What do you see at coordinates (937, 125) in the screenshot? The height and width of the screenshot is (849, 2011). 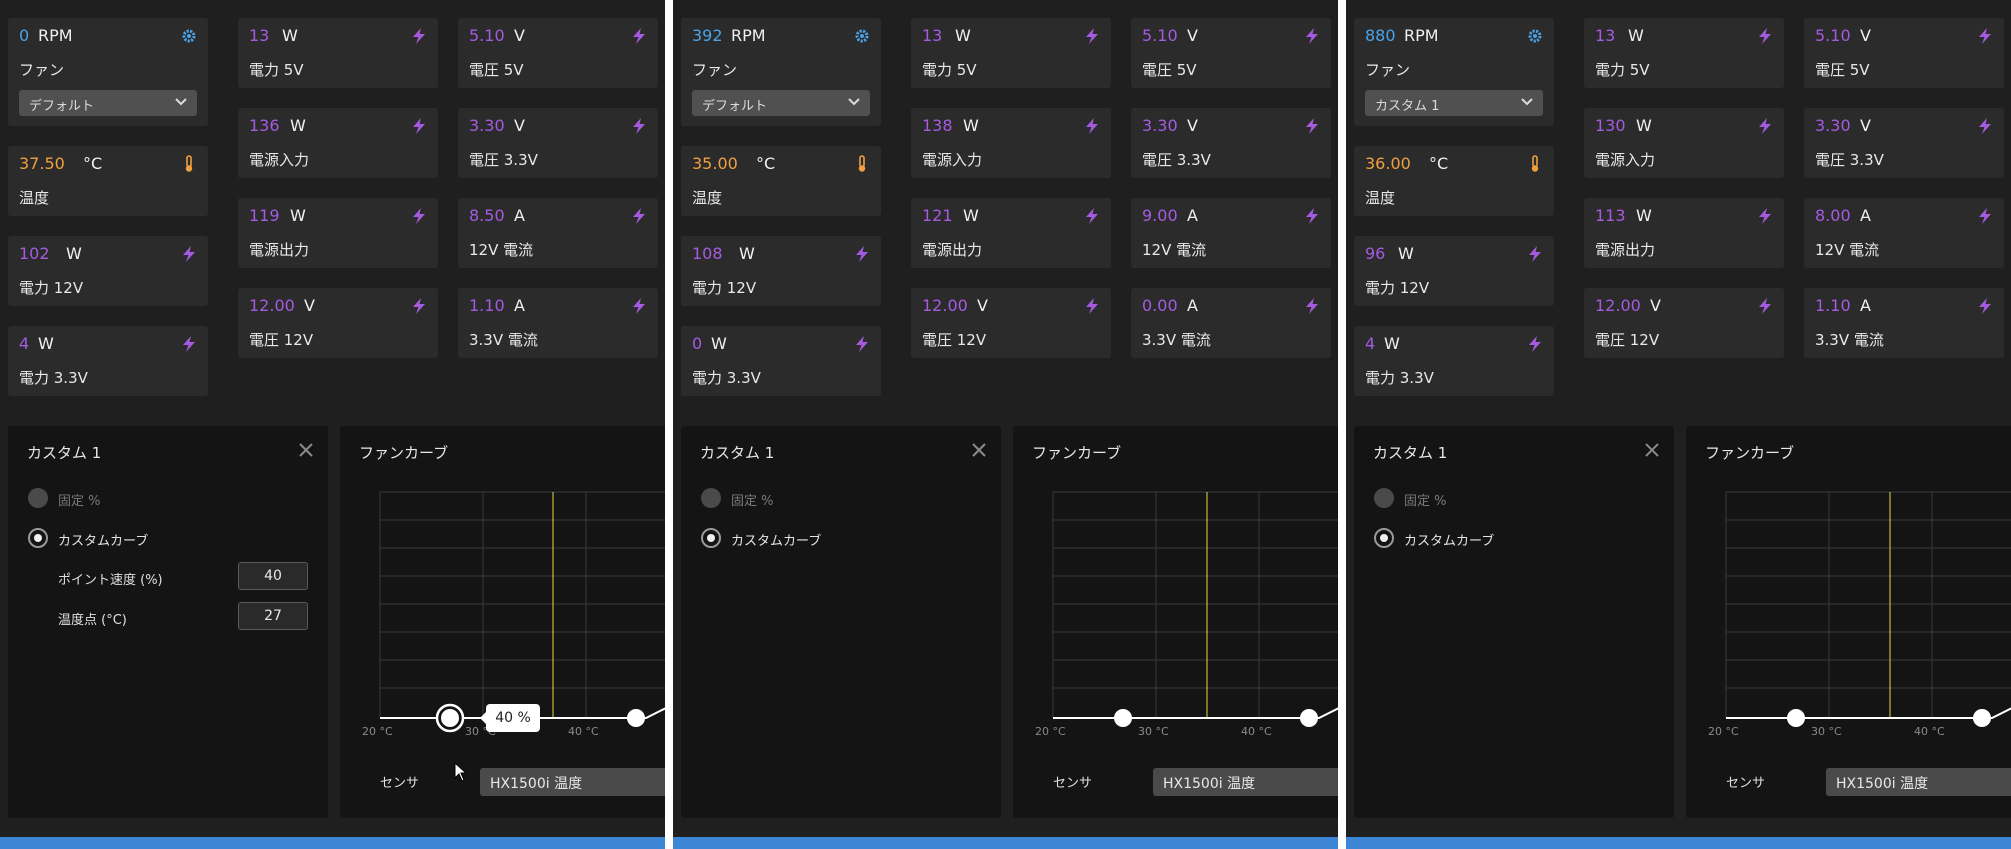 I see `power-input-value: 138` at bounding box center [937, 125].